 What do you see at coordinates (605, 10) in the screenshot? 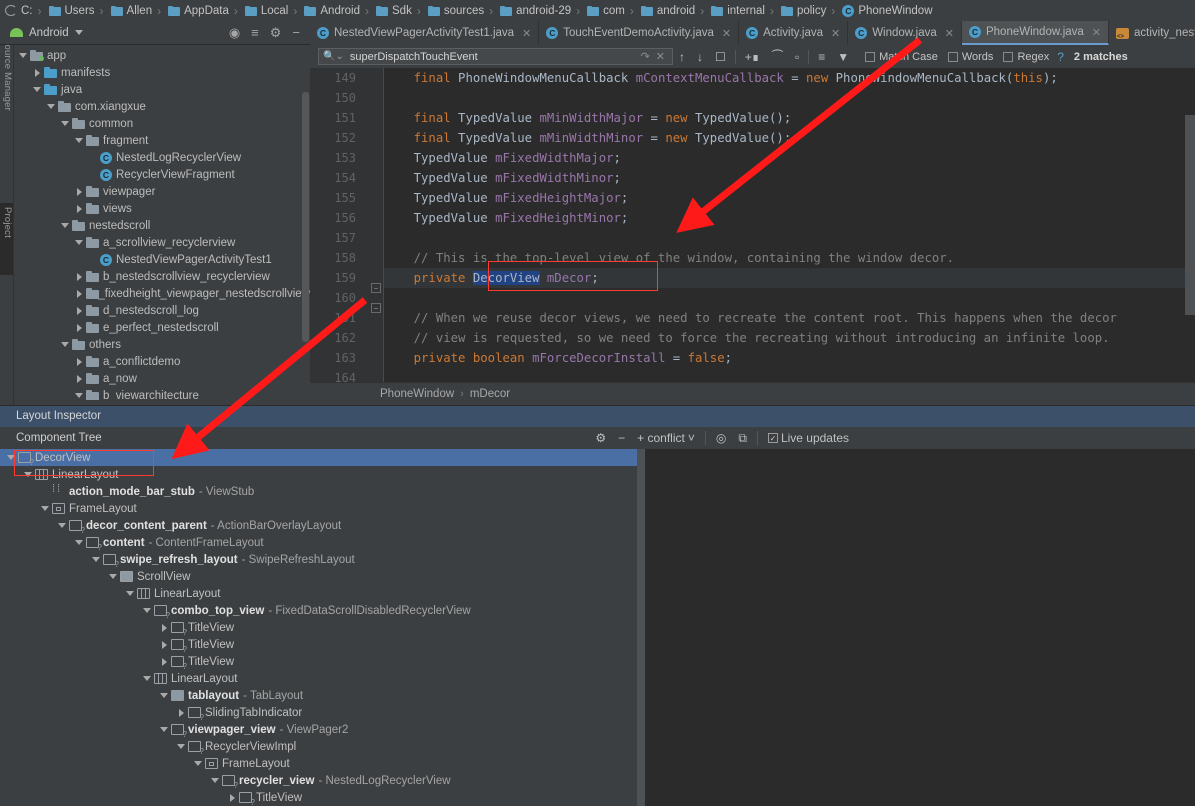
I see `breadcrumb-item-com: com` at bounding box center [605, 10].